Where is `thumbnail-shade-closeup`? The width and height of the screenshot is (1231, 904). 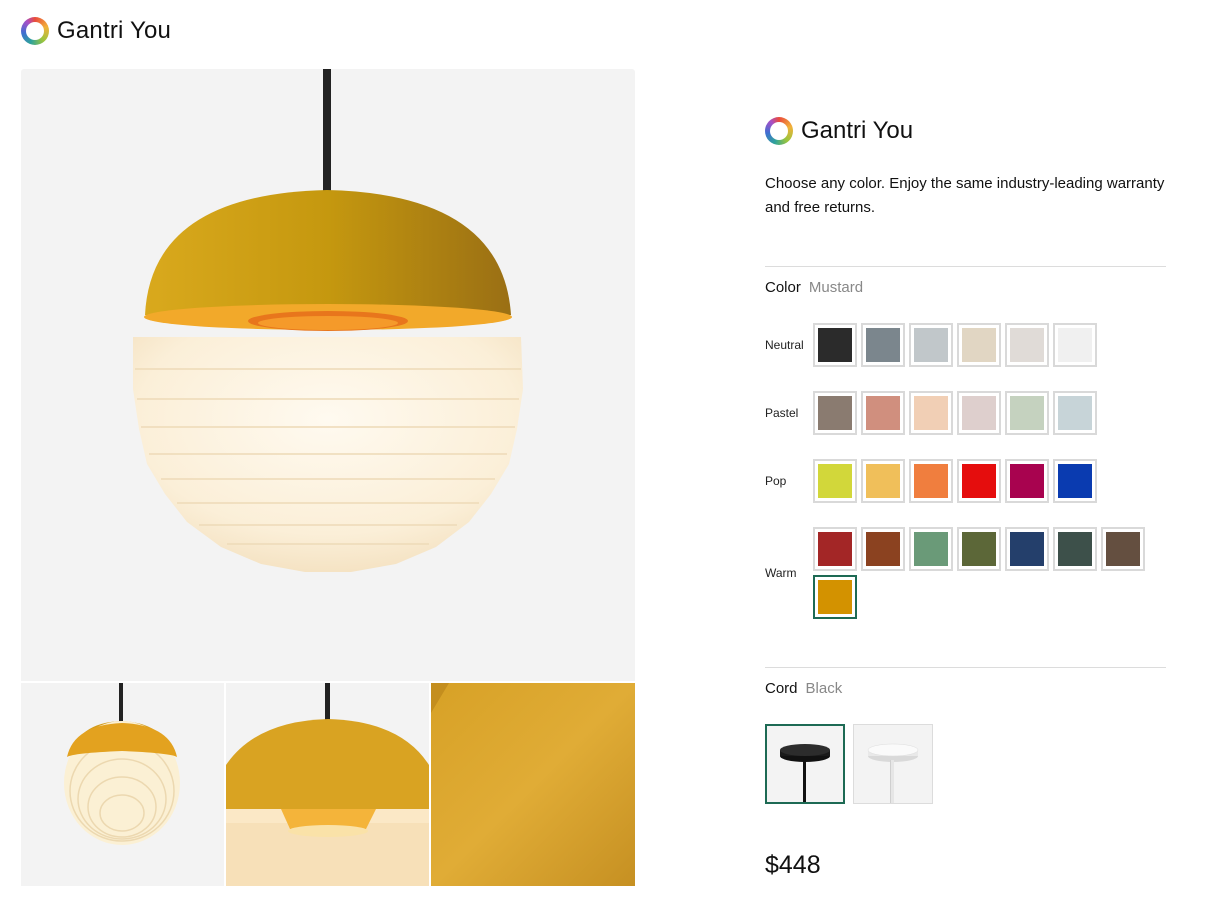 thumbnail-shade-closeup is located at coordinates (327, 784).